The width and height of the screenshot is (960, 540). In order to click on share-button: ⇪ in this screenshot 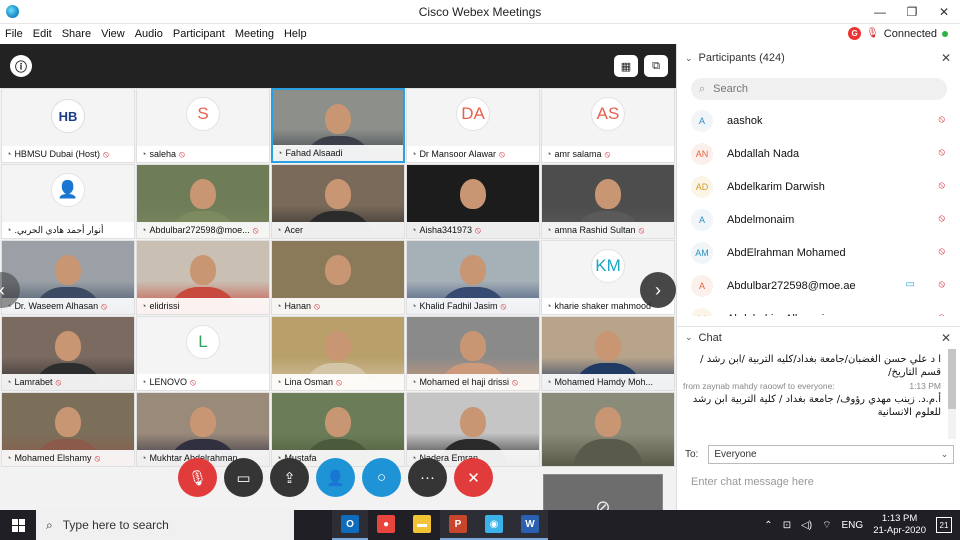, I will do `click(289, 477)`.